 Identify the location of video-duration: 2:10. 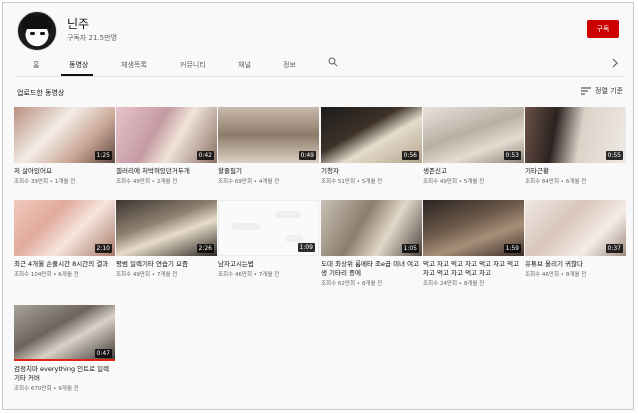
(103, 248).